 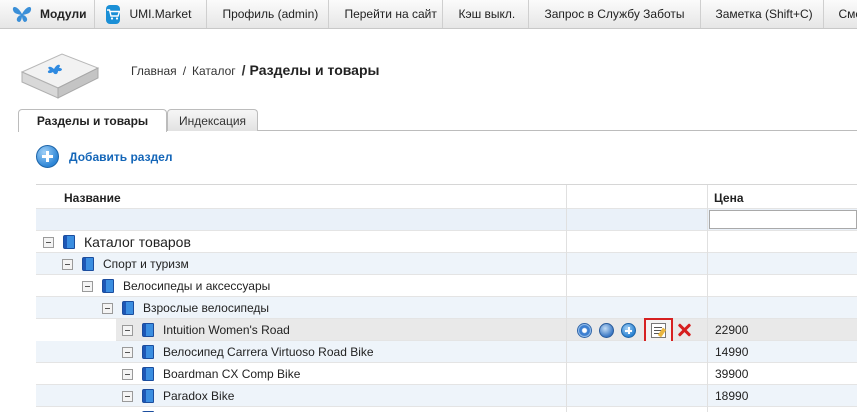 I want to click on umi-market-button: UMI.Market, so click(x=151, y=14).